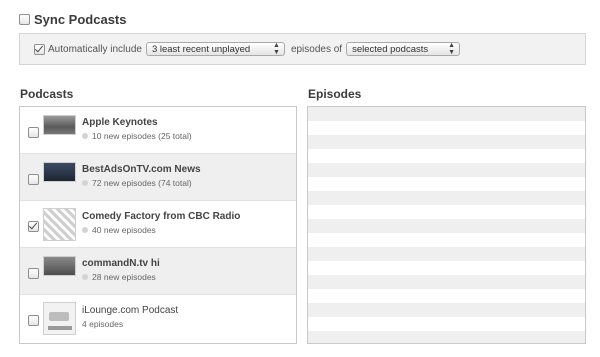 The width and height of the screenshot is (600, 357). I want to click on podcast-title: commandN.tv hi, so click(121, 263).